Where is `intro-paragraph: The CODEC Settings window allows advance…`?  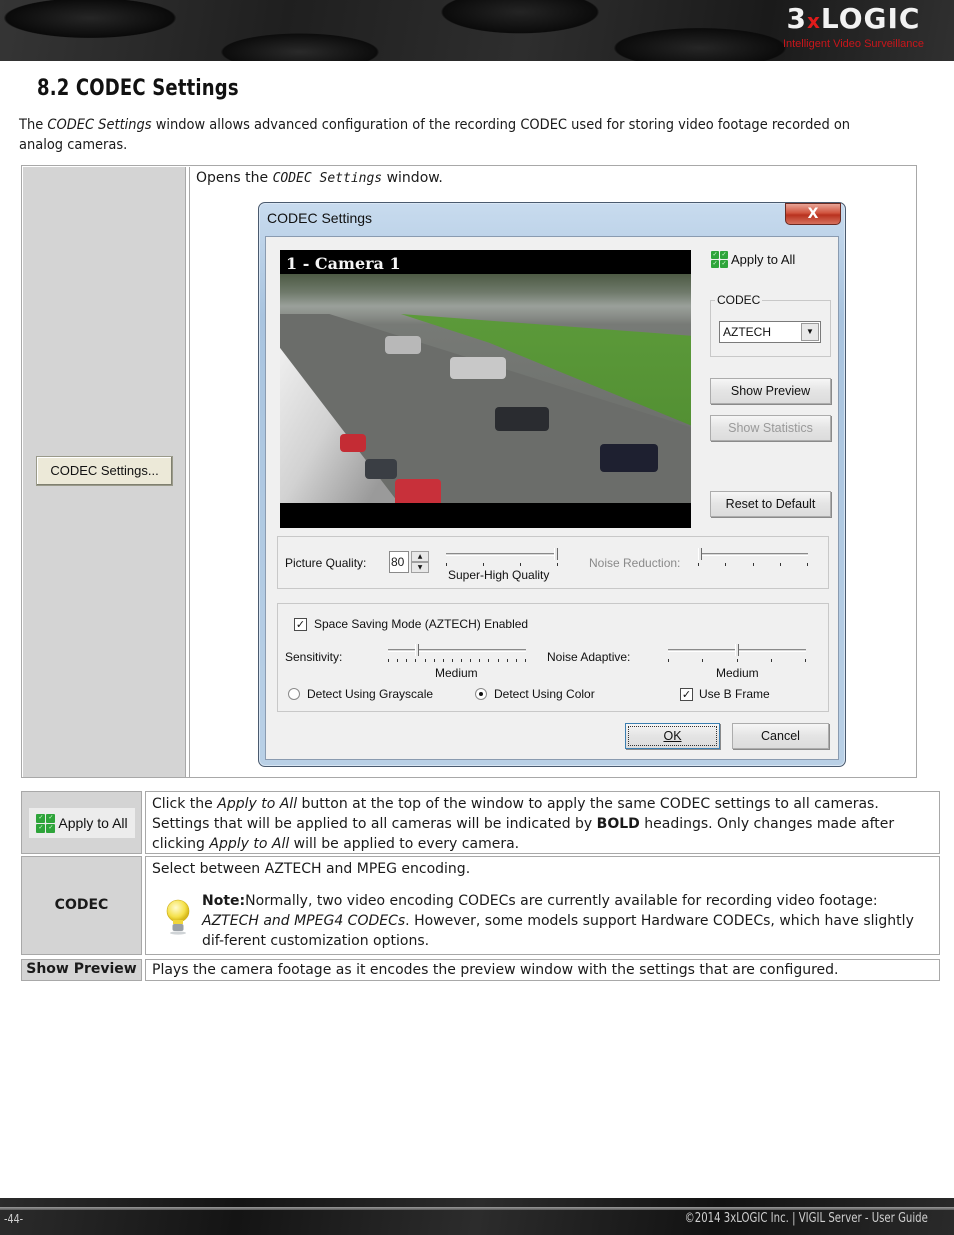 intro-paragraph: The CODEC Settings window allows advance… is located at coordinates (435, 135).